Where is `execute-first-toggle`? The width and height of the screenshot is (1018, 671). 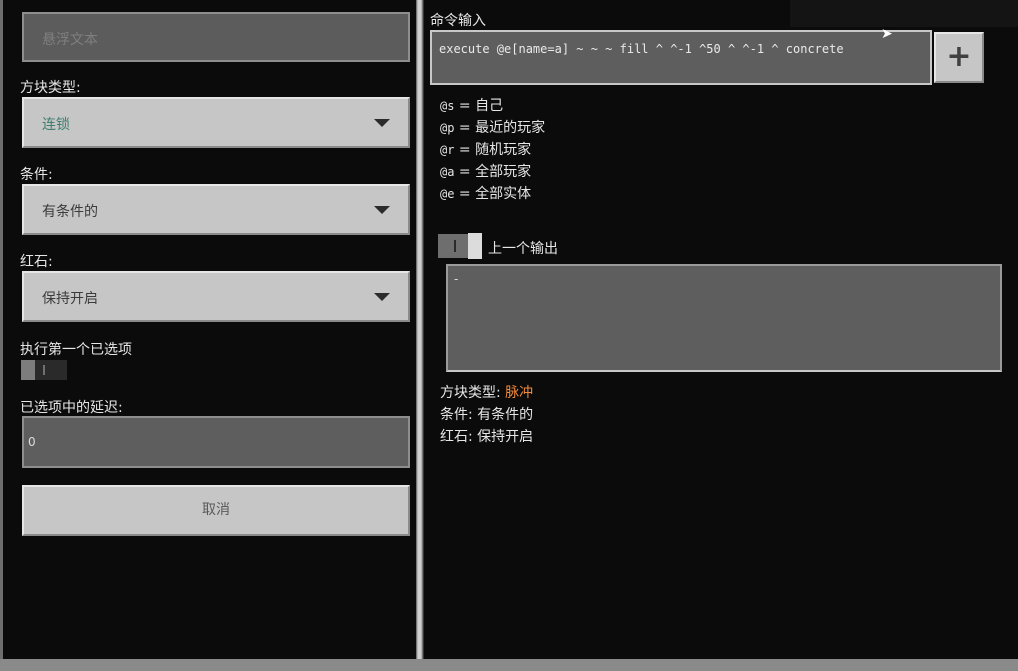 execute-first-toggle is located at coordinates (44, 370).